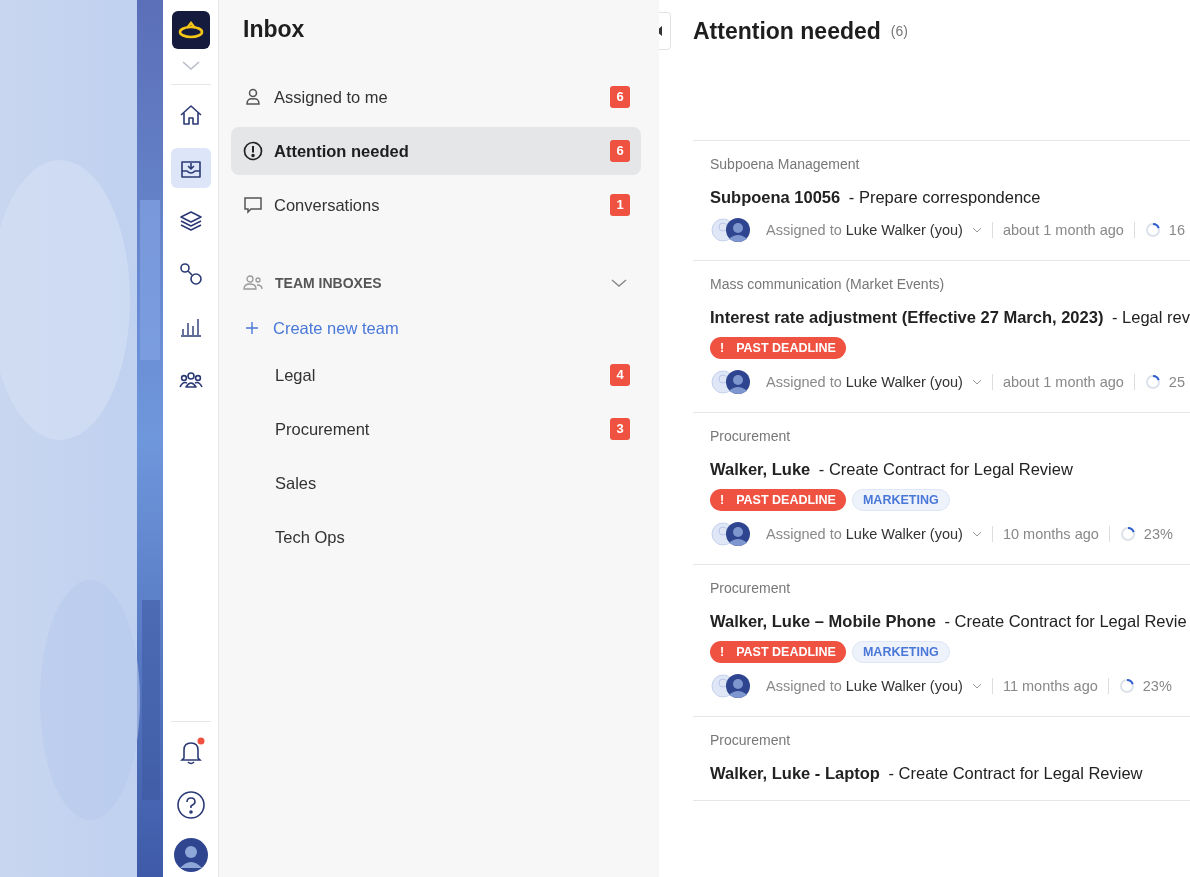 This screenshot has height=877, width=1190. Describe the element at coordinates (253, 283) in the screenshot. I see `team-icon` at that location.